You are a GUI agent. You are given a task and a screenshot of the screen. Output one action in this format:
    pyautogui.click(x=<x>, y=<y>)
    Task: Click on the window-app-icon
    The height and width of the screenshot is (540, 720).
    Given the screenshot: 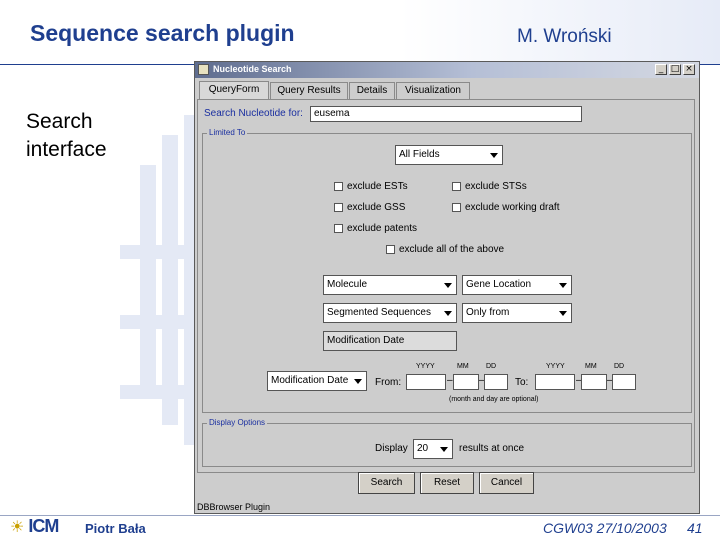 What is the action you would take?
    pyautogui.click(x=203, y=69)
    